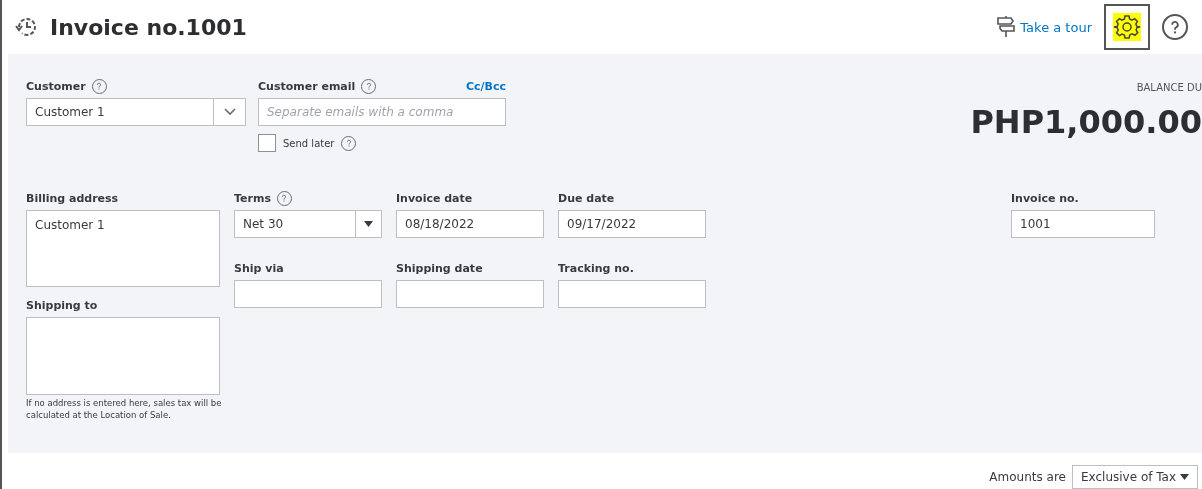  What do you see at coordinates (434, 198) in the screenshot?
I see `field-label: Invoice date` at bounding box center [434, 198].